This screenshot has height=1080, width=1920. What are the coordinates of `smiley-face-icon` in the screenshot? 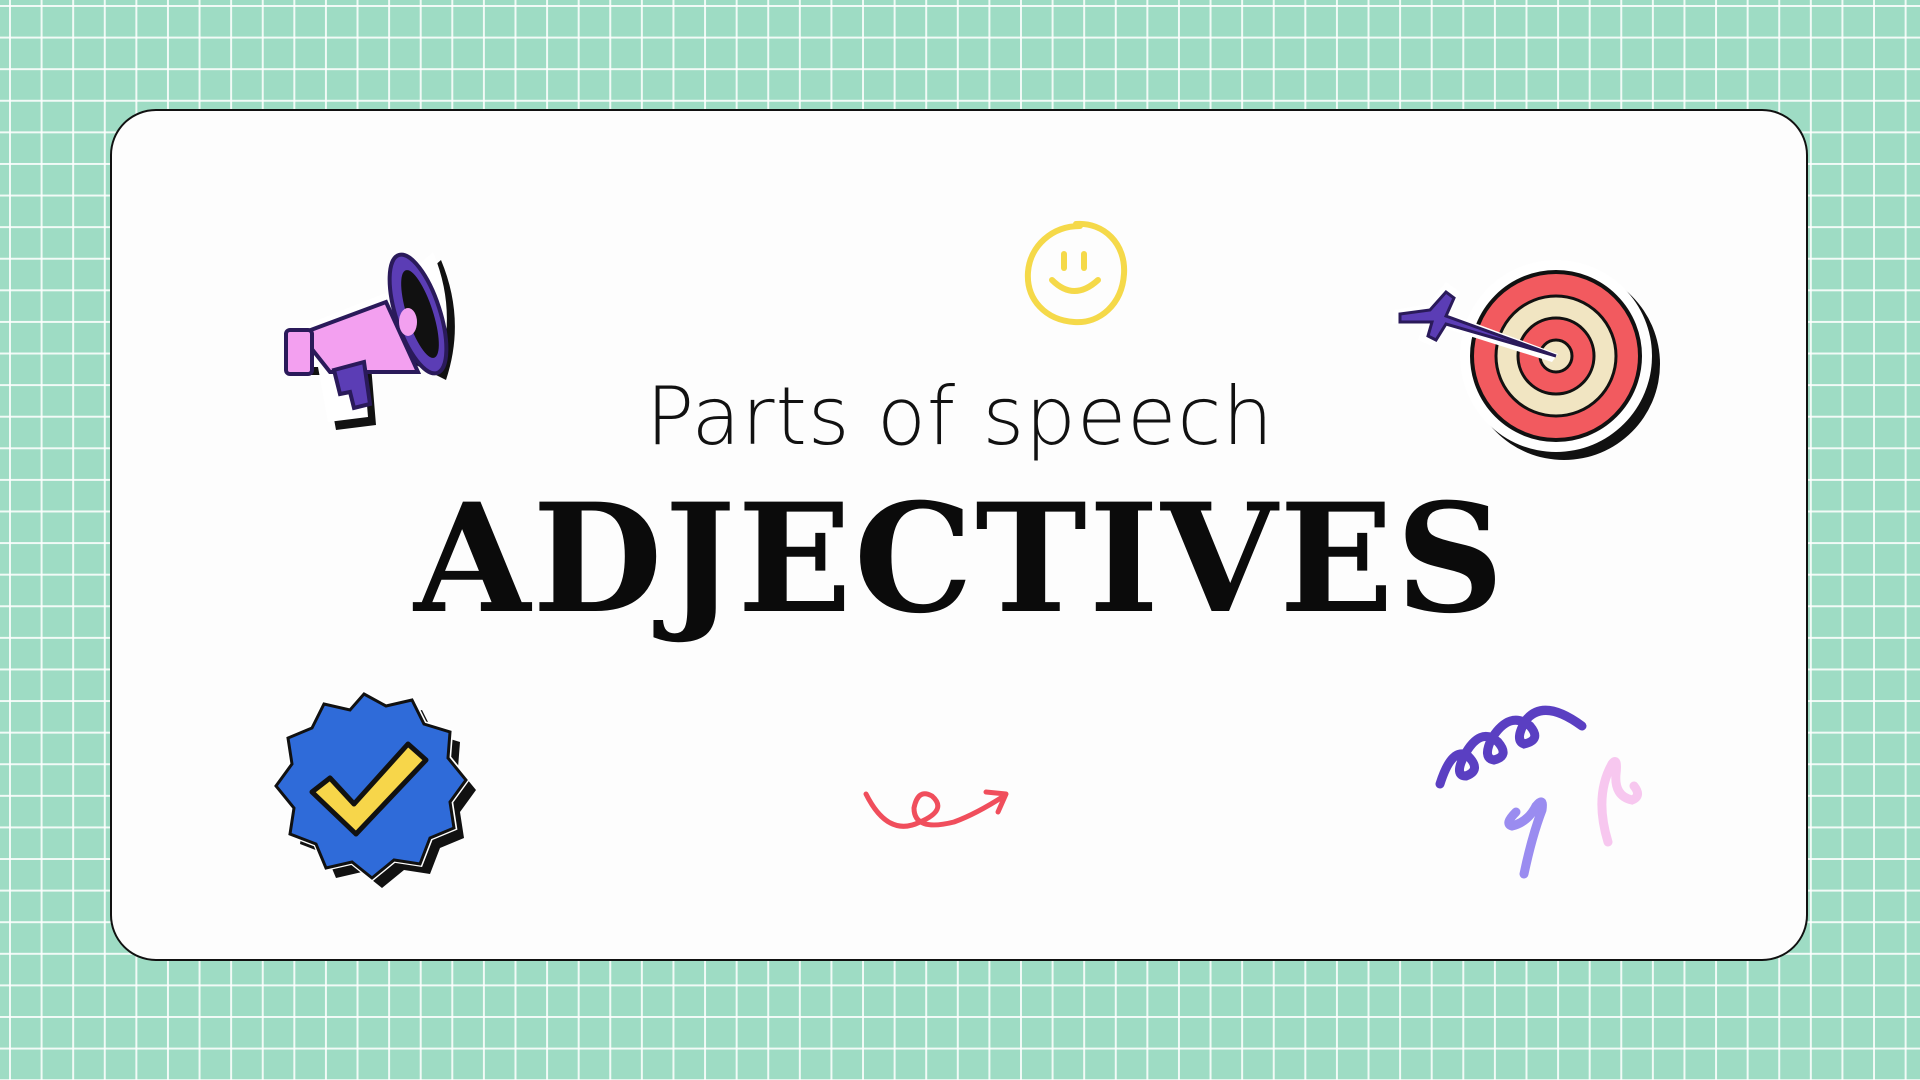 It's located at (1076, 274).